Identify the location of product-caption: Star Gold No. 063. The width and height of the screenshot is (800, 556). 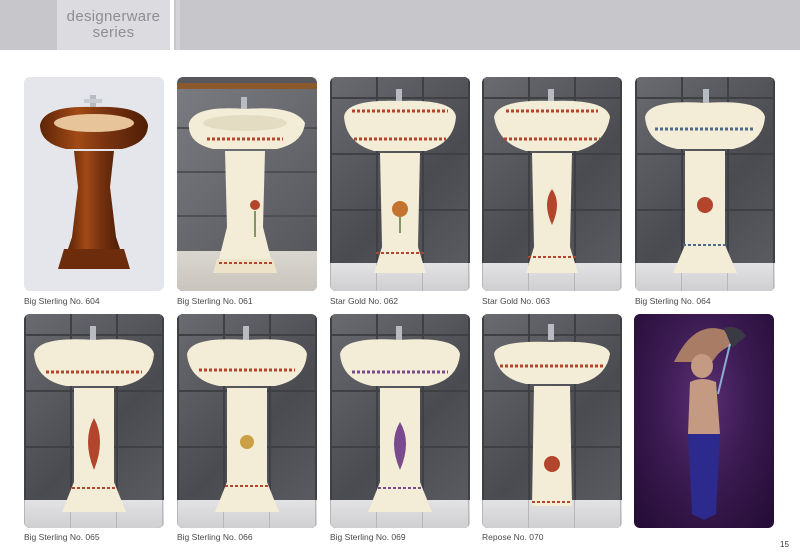
(516, 301).